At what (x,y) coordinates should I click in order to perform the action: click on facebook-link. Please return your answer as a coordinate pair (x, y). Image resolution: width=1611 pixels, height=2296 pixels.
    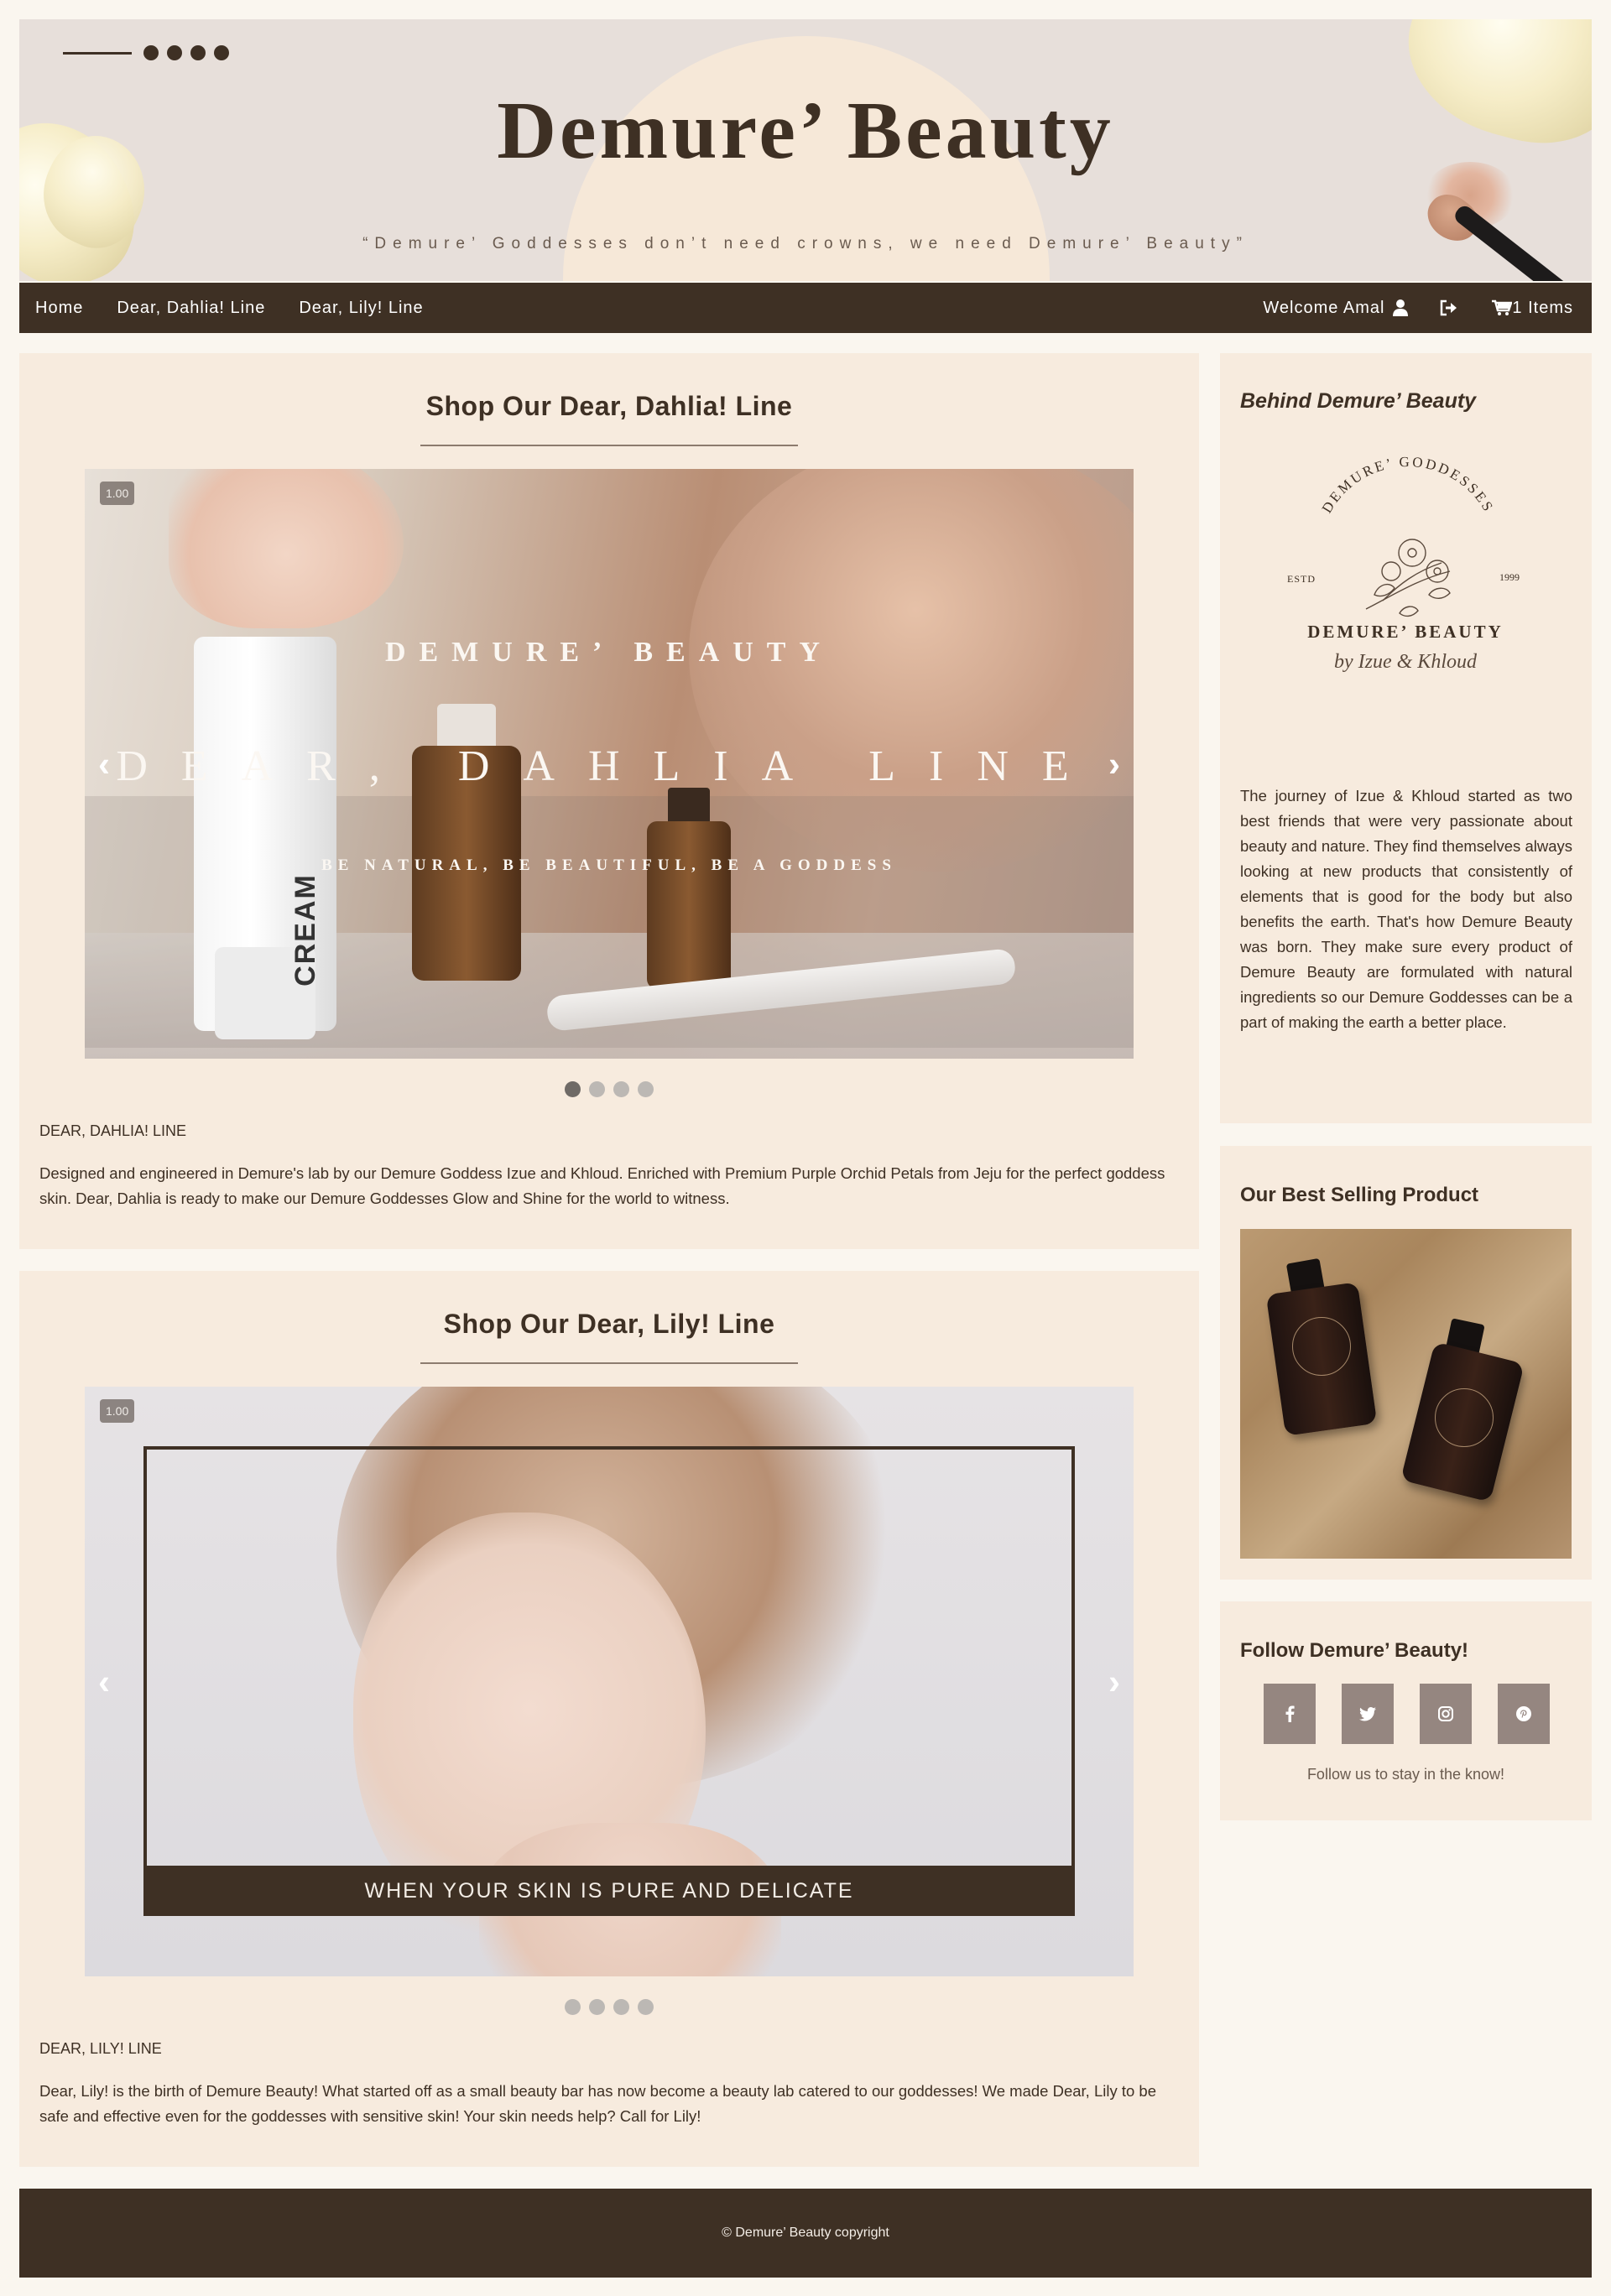
    Looking at the image, I should click on (1290, 1714).